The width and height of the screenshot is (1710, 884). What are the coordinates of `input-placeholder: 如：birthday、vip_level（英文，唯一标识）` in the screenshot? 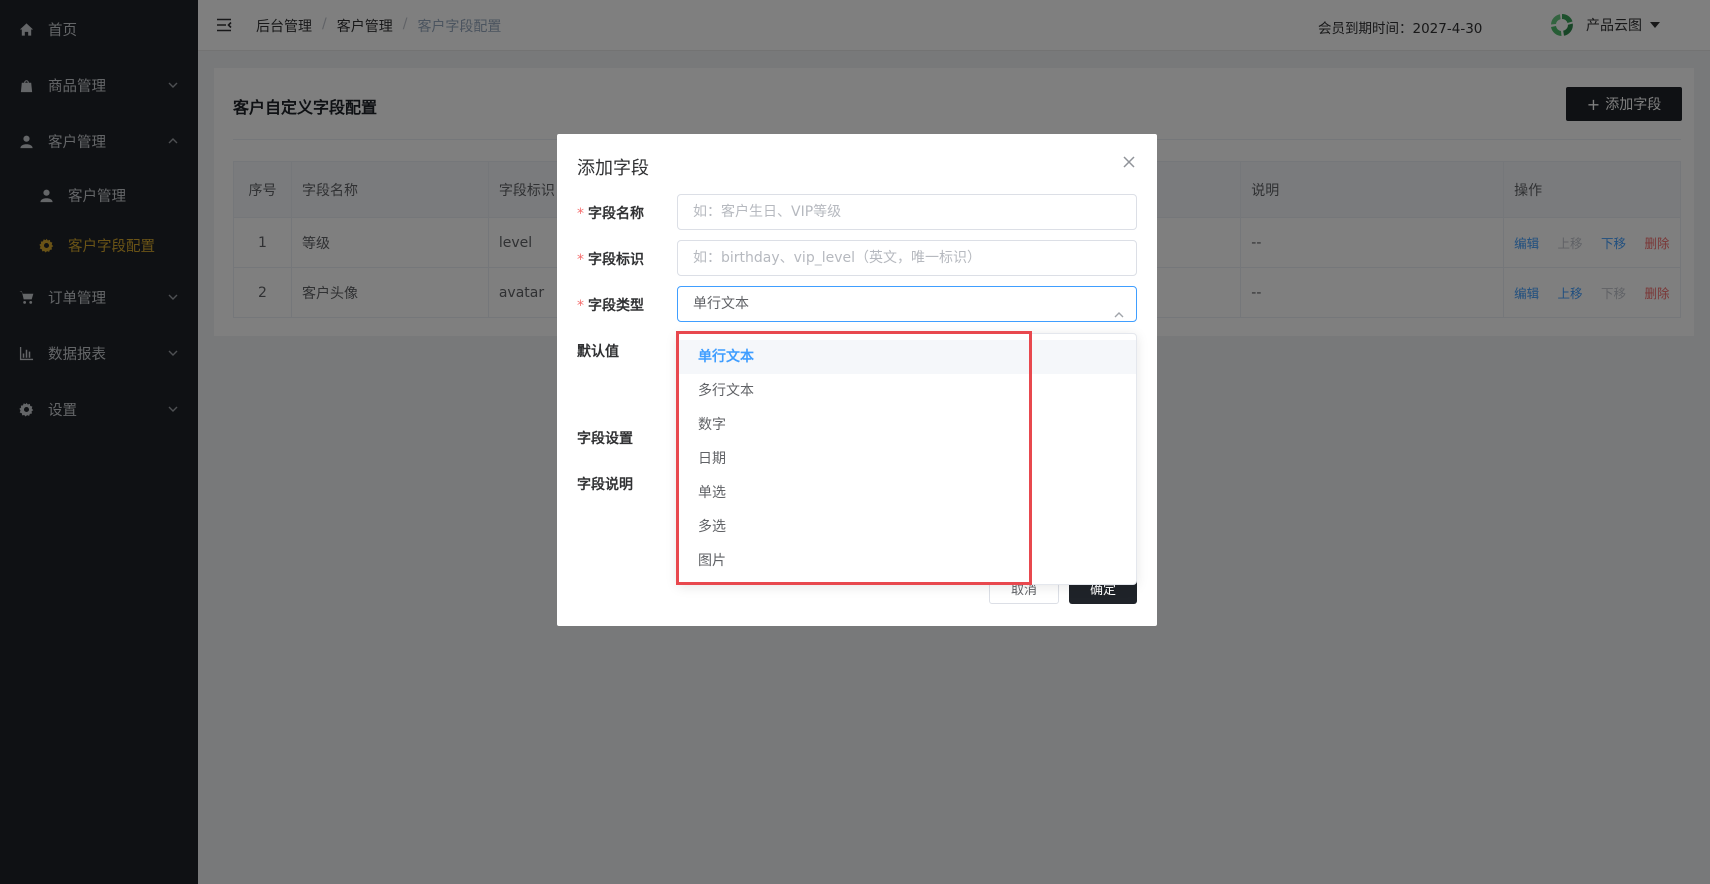 It's located at (837, 258).